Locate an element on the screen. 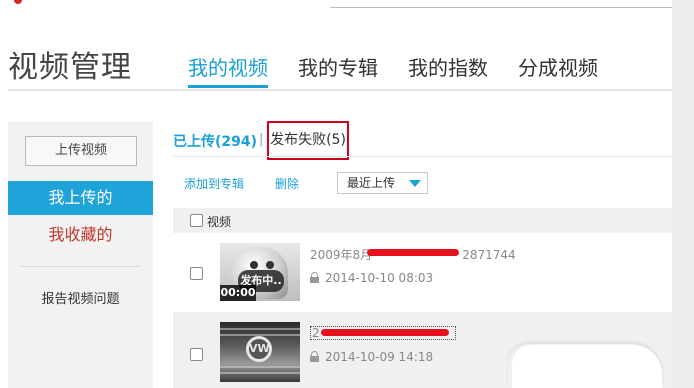 This screenshot has width=694, height=388. video-thumbnail: 发布中.. 00:00 is located at coordinates (260, 272).